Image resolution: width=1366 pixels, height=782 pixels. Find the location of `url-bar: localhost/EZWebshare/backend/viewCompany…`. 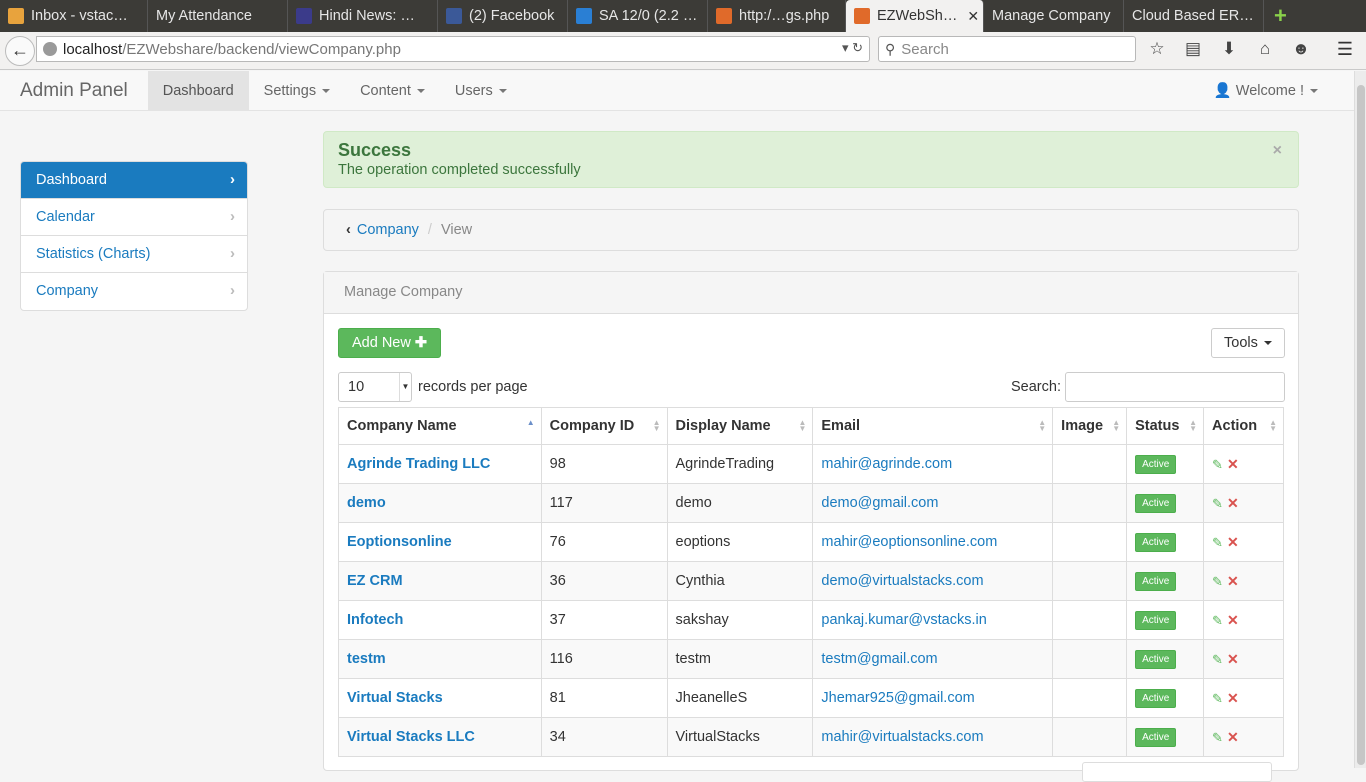

url-bar: localhost/EZWebshare/backend/viewCompany… is located at coordinates (453, 49).